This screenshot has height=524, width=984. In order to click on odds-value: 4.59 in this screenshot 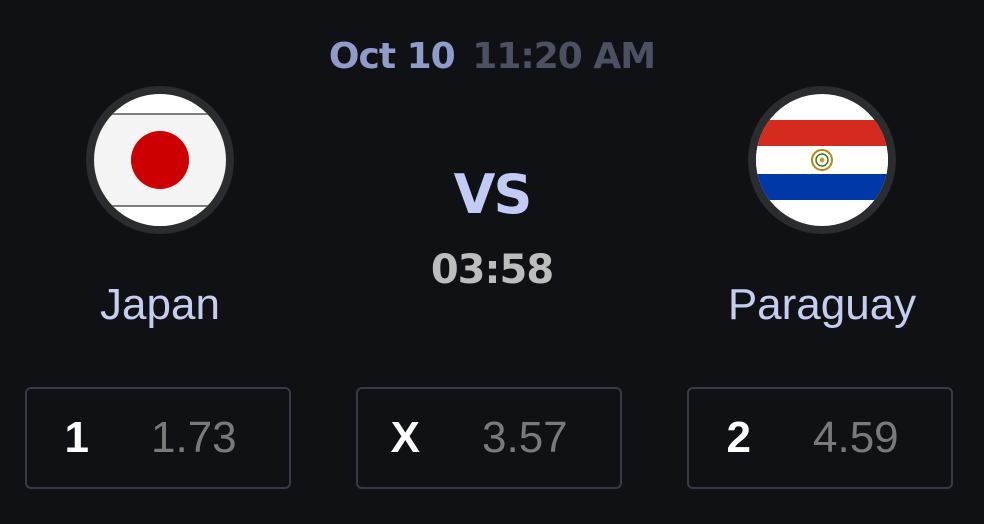, I will do `click(856, 437)`.